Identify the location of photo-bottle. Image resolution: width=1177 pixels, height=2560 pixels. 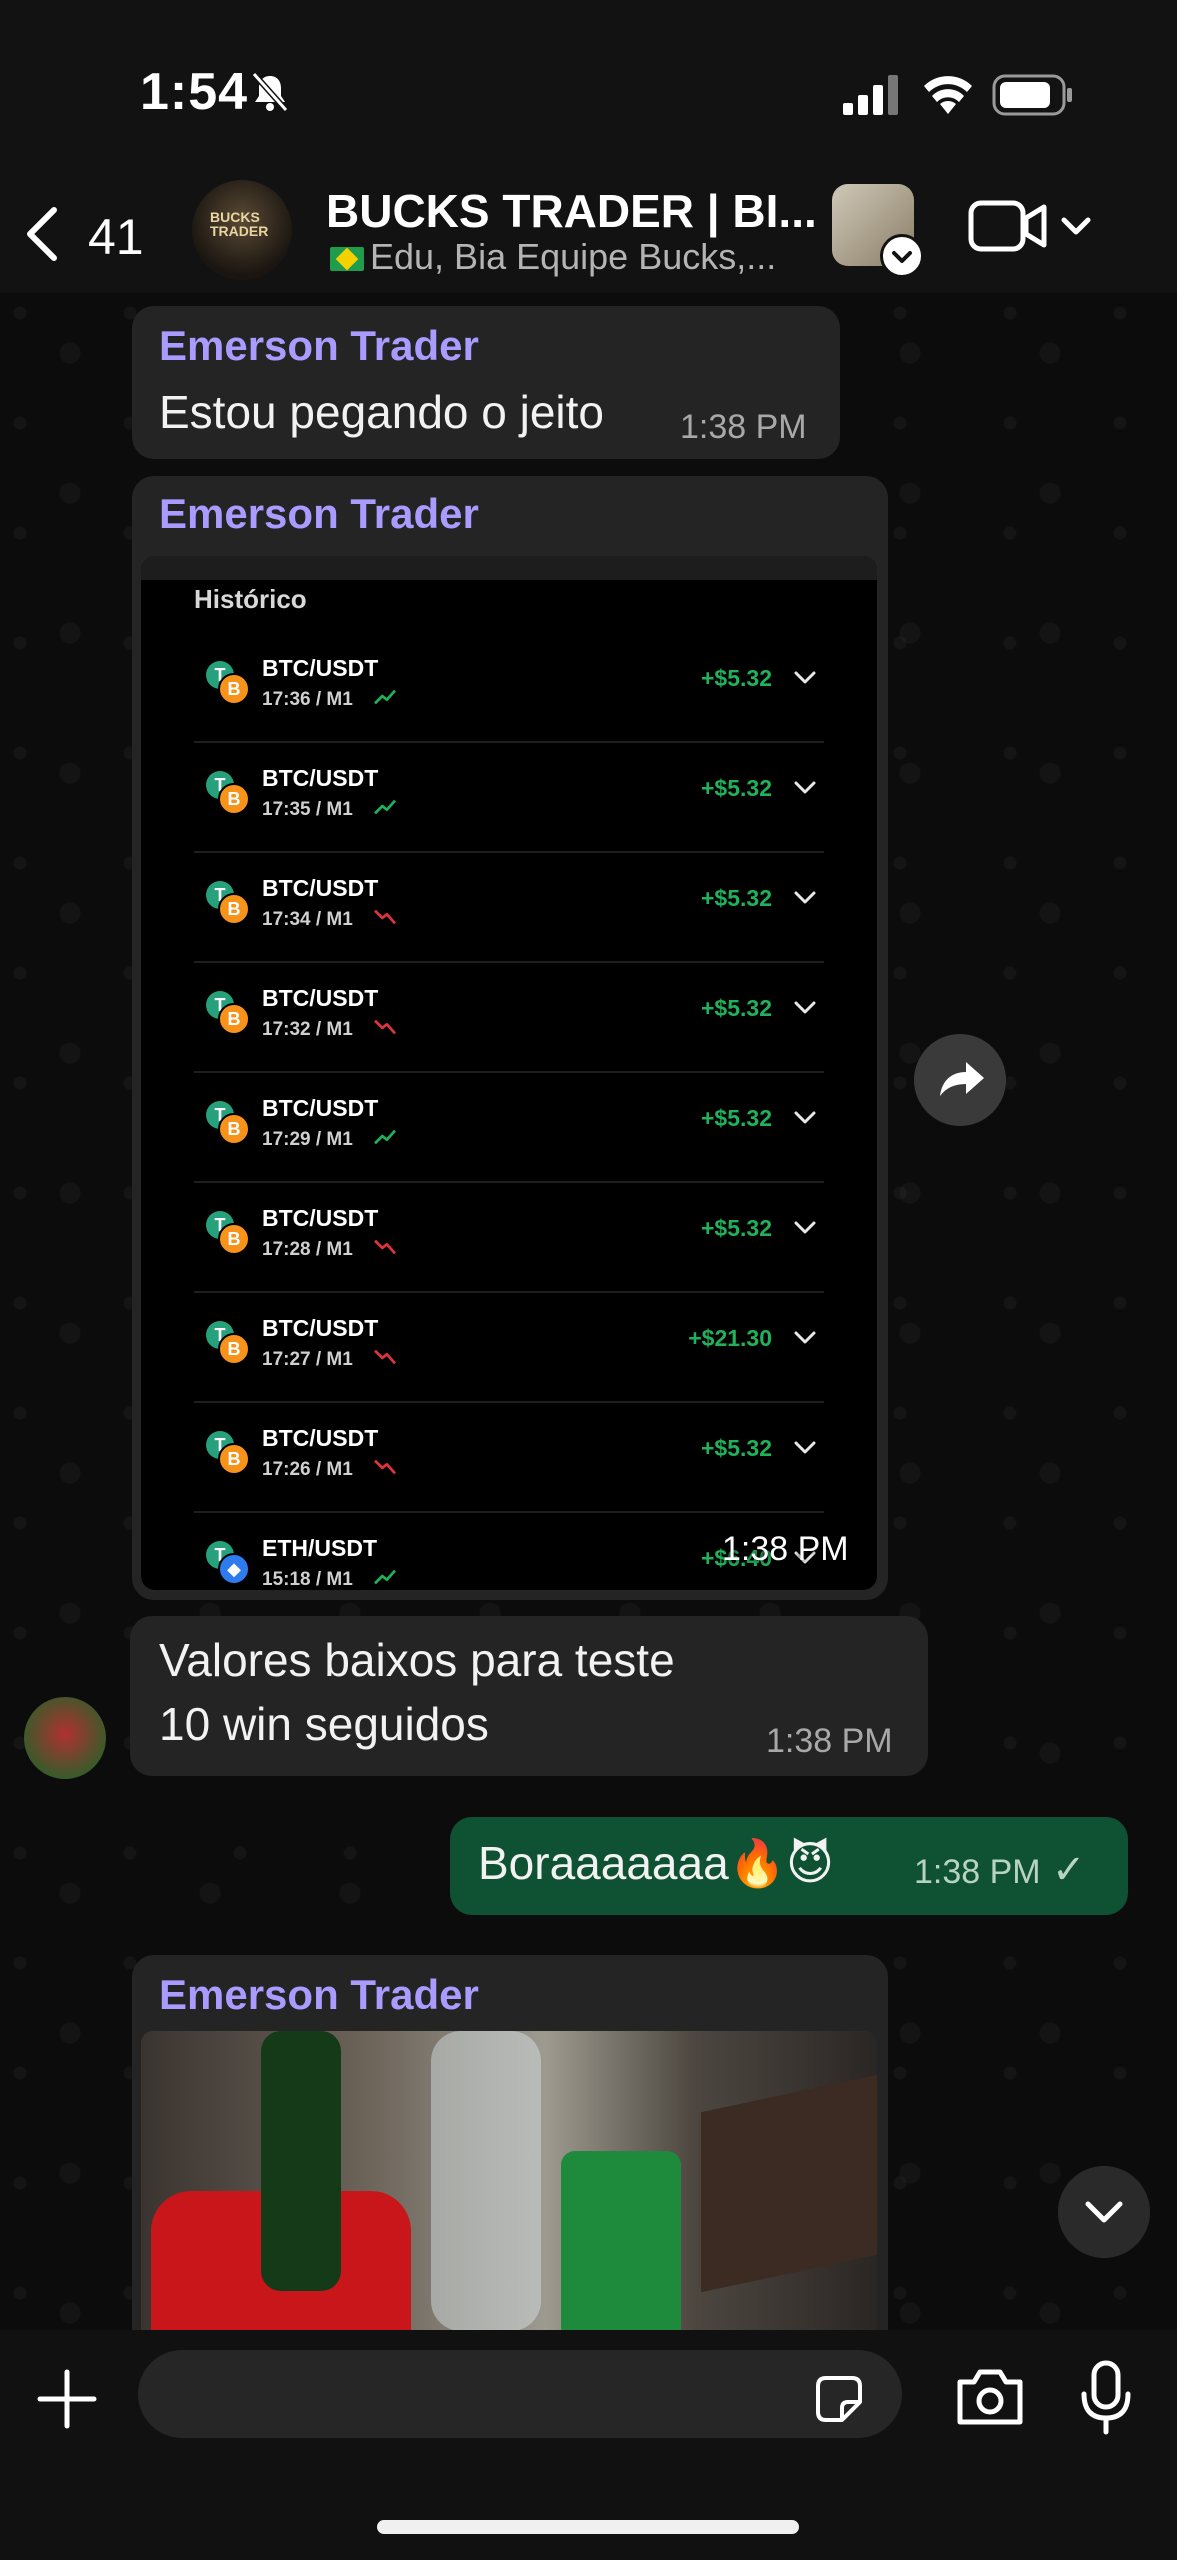
(301, 2161).